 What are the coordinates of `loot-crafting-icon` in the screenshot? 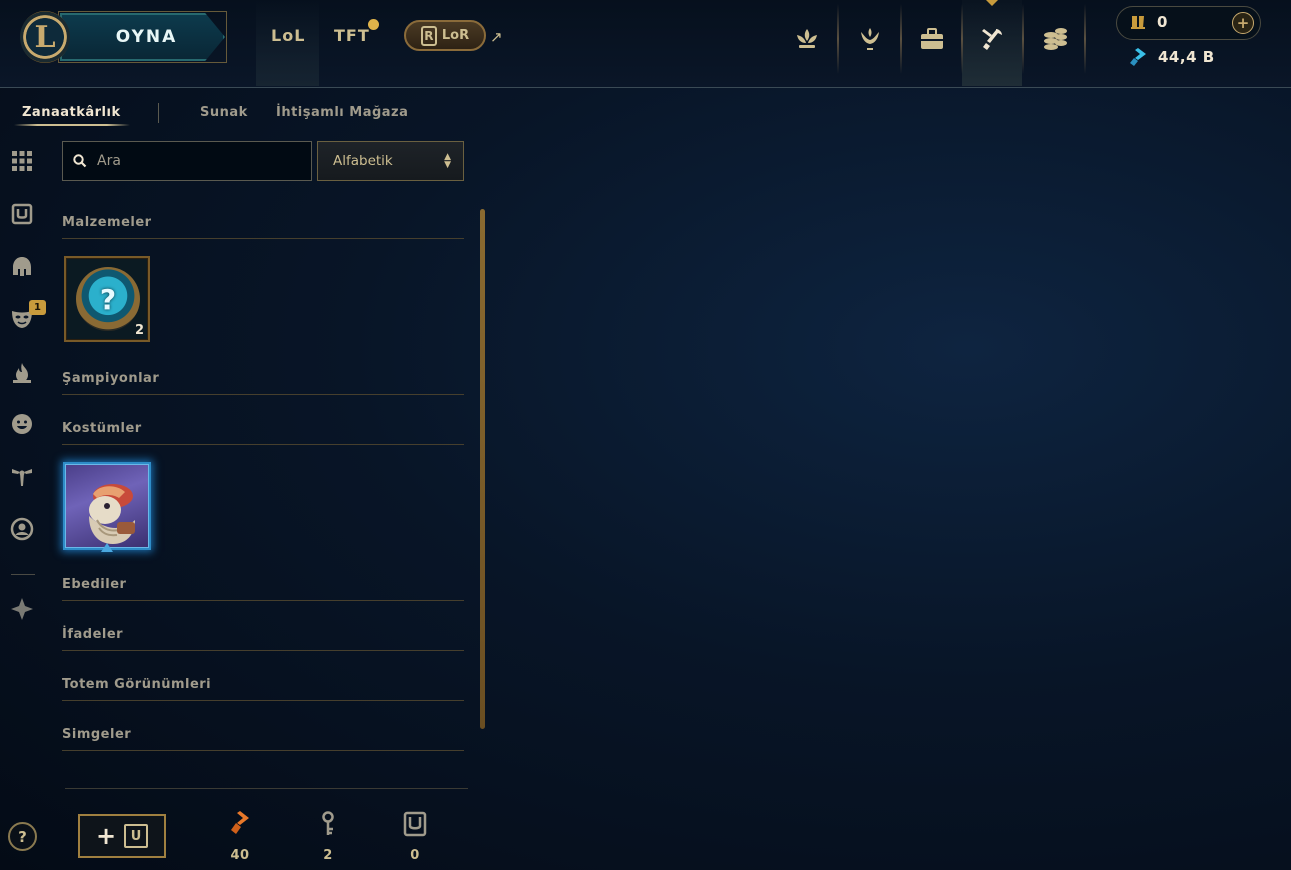 It's located at (992, 39).